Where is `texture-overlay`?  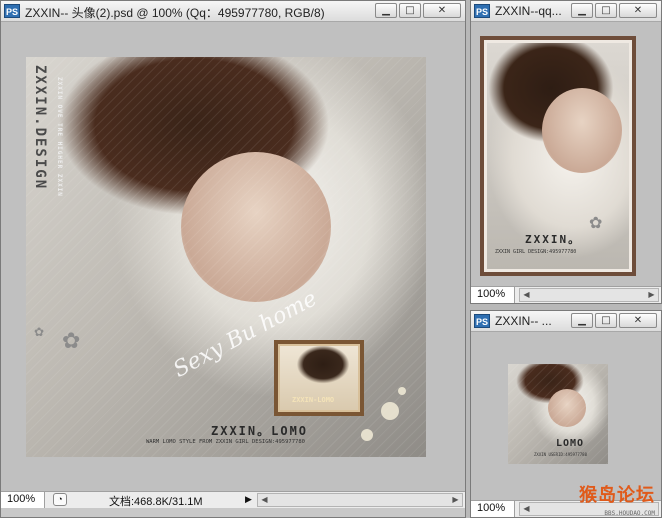 texture-overlay is located at coordinates (558, 414).